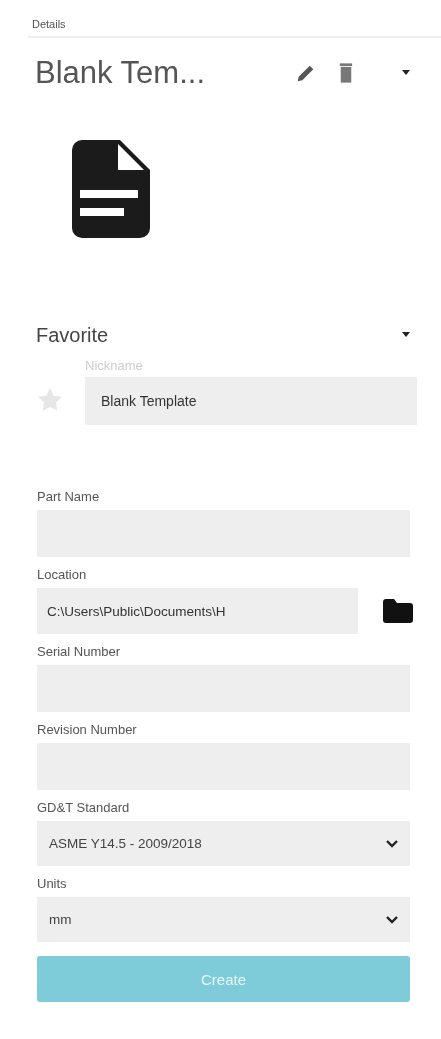 This screenshot has height=1039, width=441. Describe the element at coordinates (69, 496) in the screenshot. I see `field-label: Part Name` at that location.